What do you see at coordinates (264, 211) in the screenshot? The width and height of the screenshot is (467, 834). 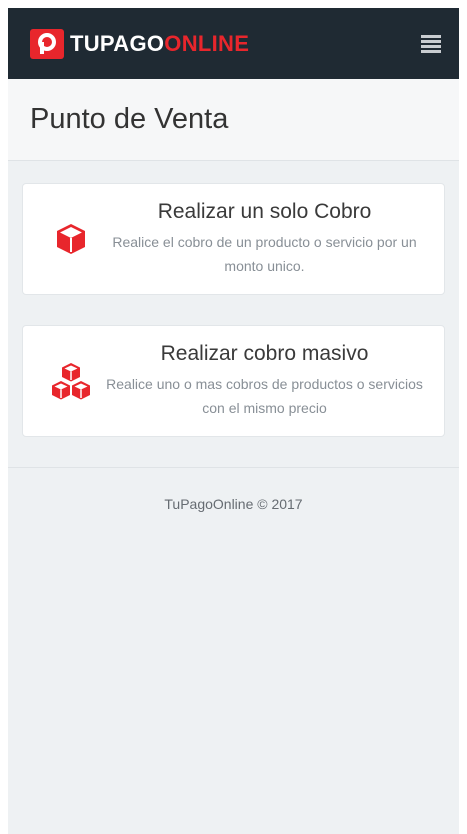 I see `card-title: Realizar un solo Cobro` at bounding box center [264, 211].